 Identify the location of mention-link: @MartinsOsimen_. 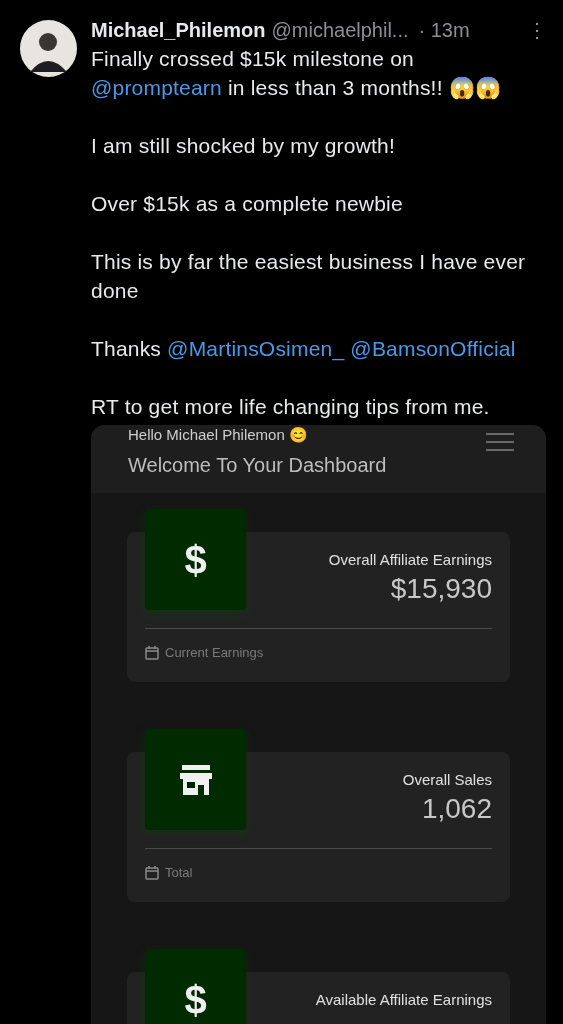
(256, 348).